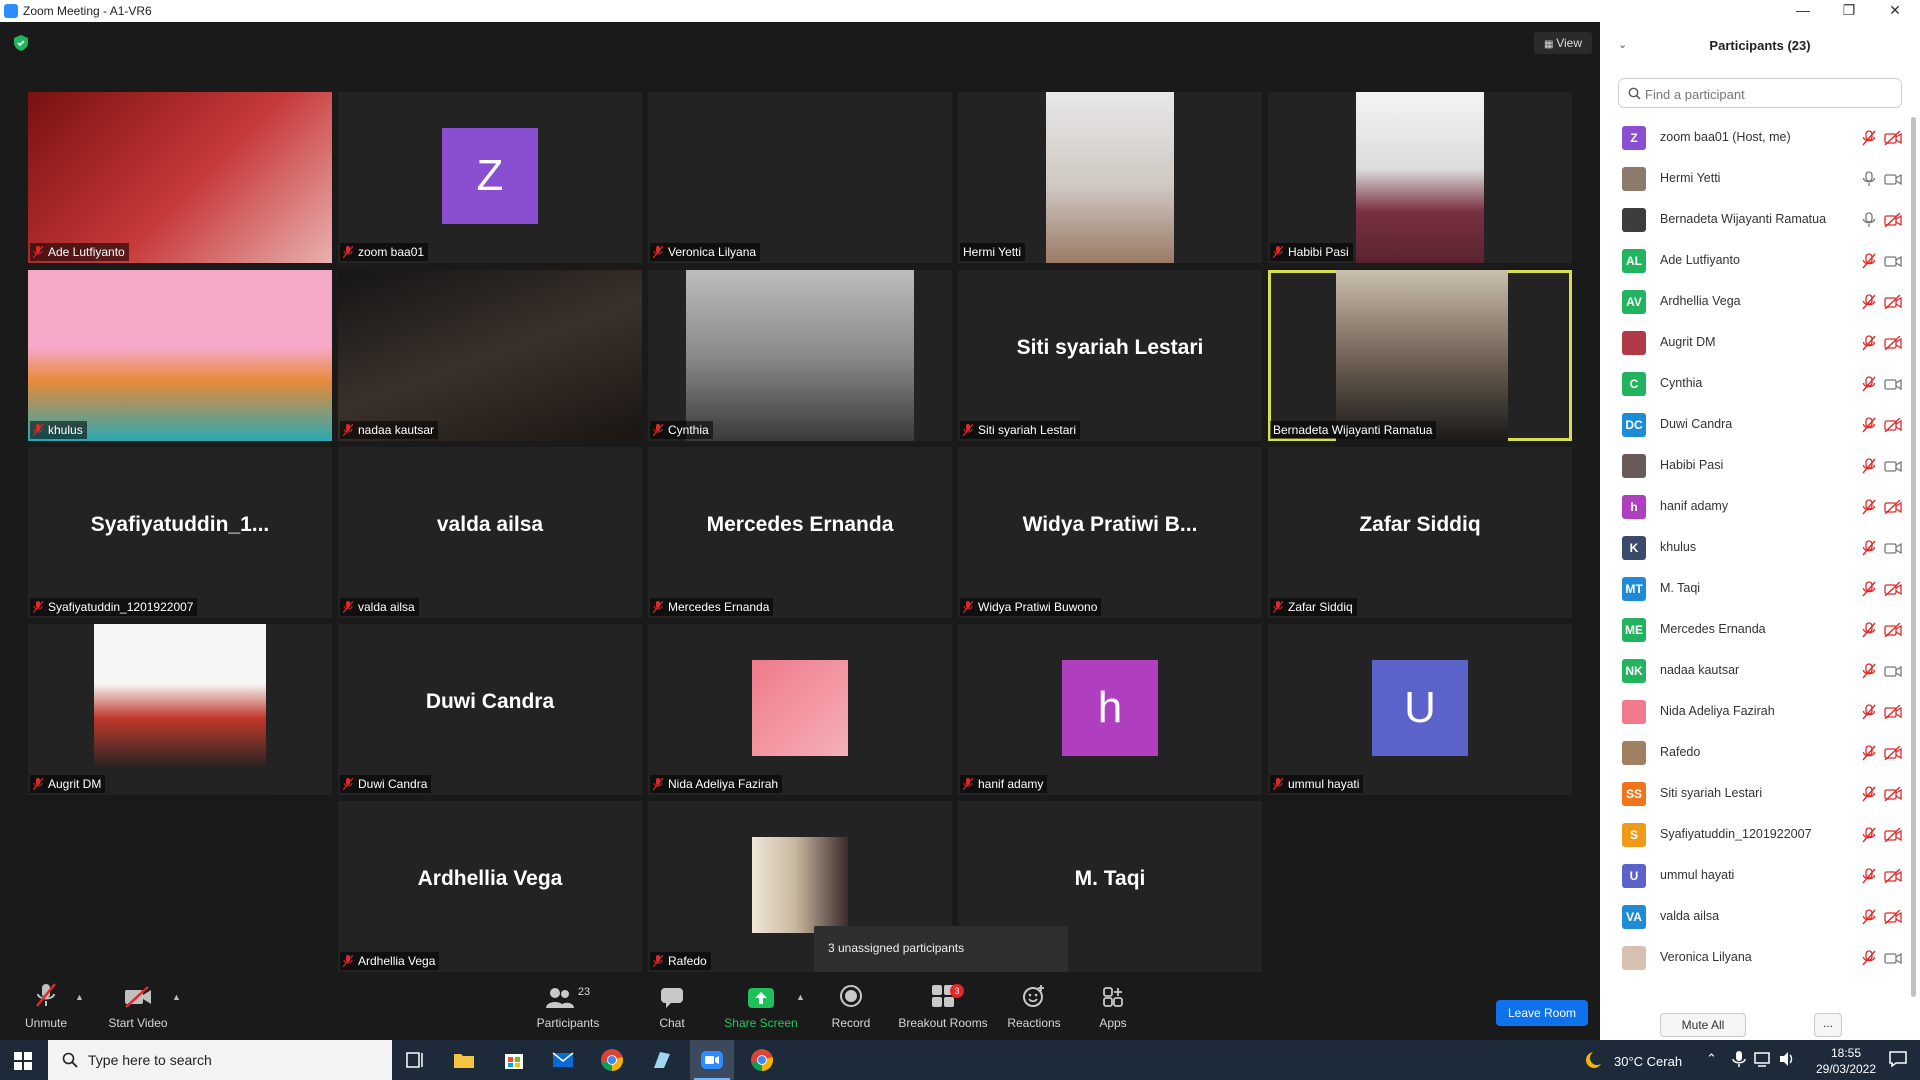  Describe the element at coordinates (800, 709) in the screenshot. I see `video-tile: Nida Adeliya Fazirah` at that location.